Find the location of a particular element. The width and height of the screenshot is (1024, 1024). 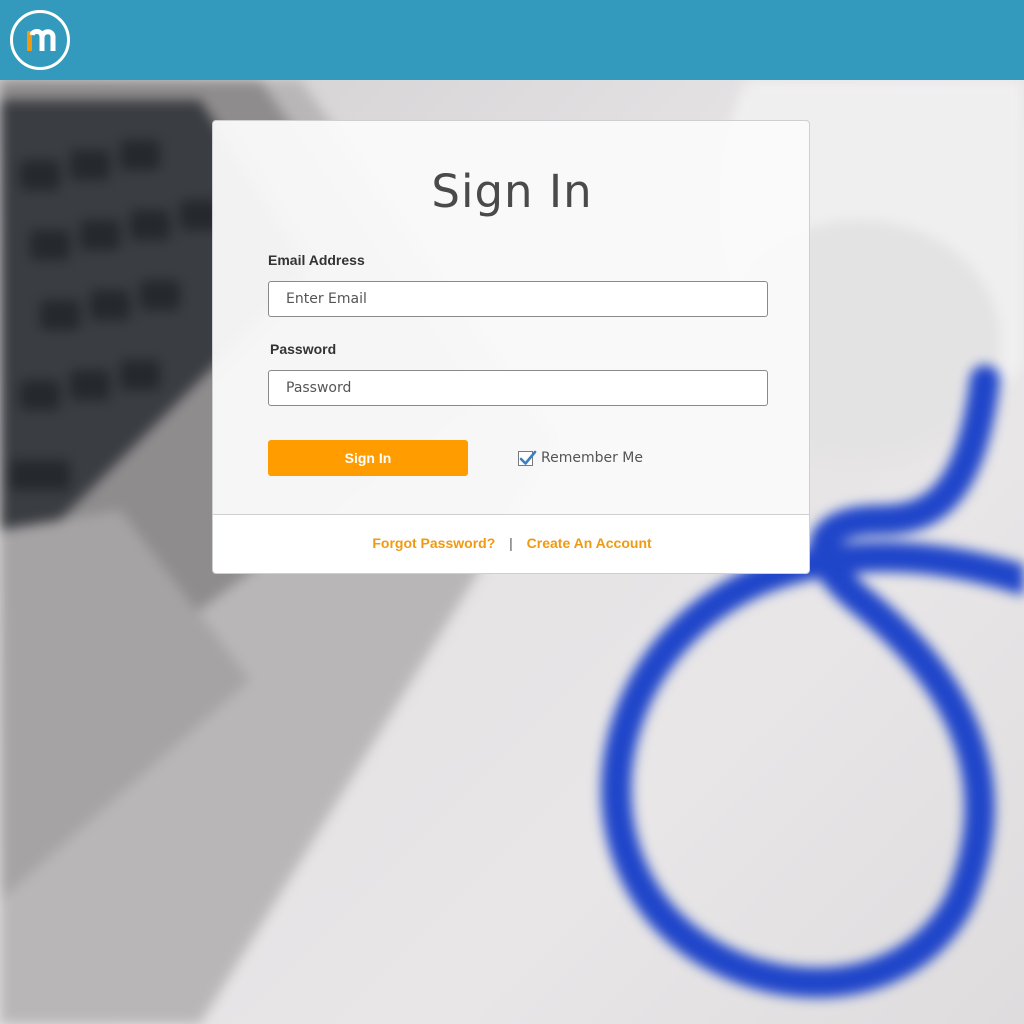

forgot-password-link: Forgot Password? is located at coordinates (433, 543).